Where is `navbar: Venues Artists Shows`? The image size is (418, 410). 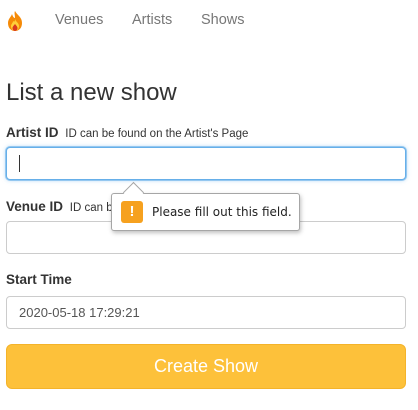 navbar: Venues Artists Shows is located at coordinates (209, 21).